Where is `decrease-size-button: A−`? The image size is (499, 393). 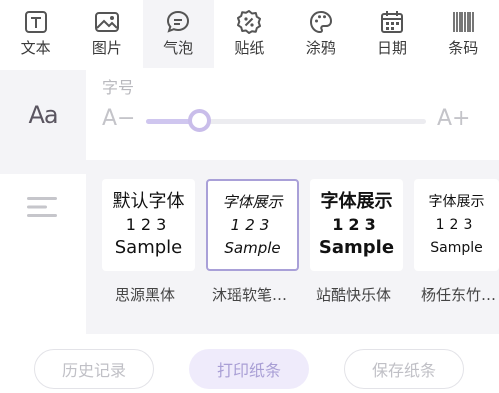
decrease-size-button: A− is located at coordinates (118, 118).